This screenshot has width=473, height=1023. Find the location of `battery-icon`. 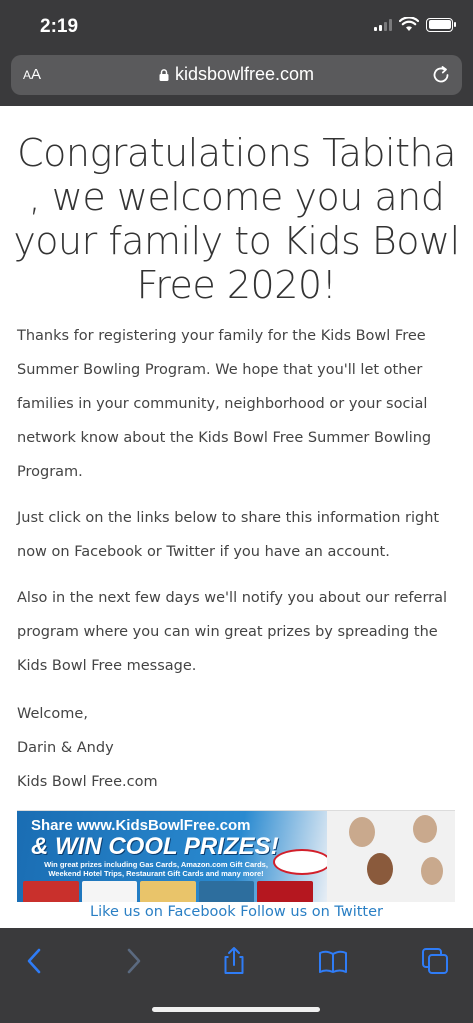

battery-icon is located at coordinates (441, 24).